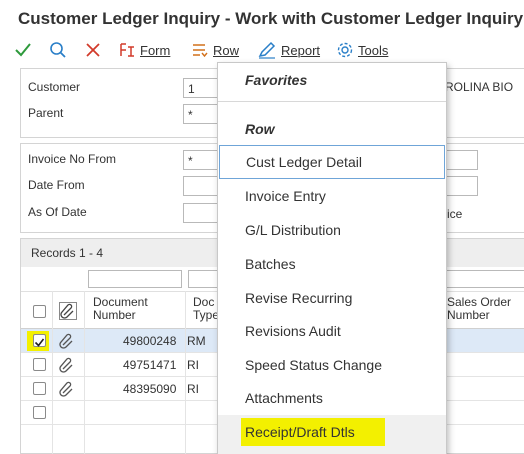  Describe the element at coordinates (150, 389) in the screenshot. I see `document-number-cell: 48395090` at that location.